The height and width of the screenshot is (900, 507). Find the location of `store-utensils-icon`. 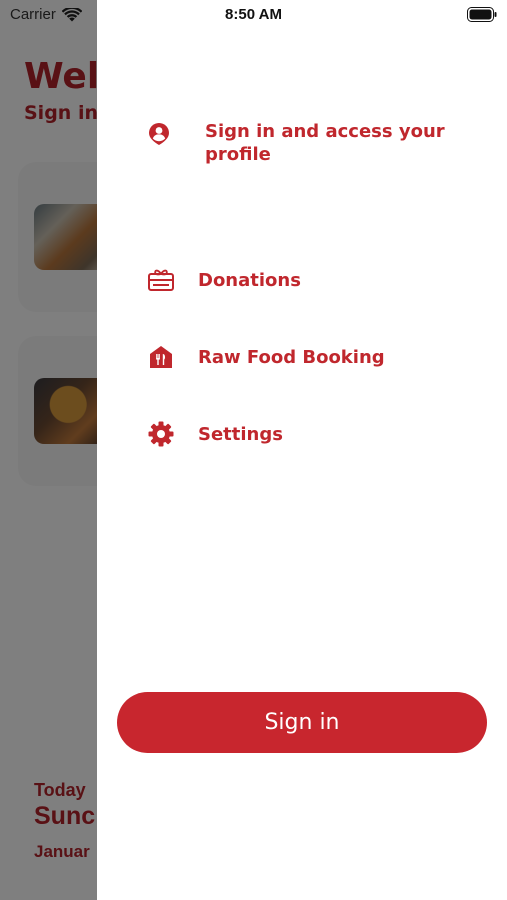

store-utensils-icon is located at coordinates (161, 357).